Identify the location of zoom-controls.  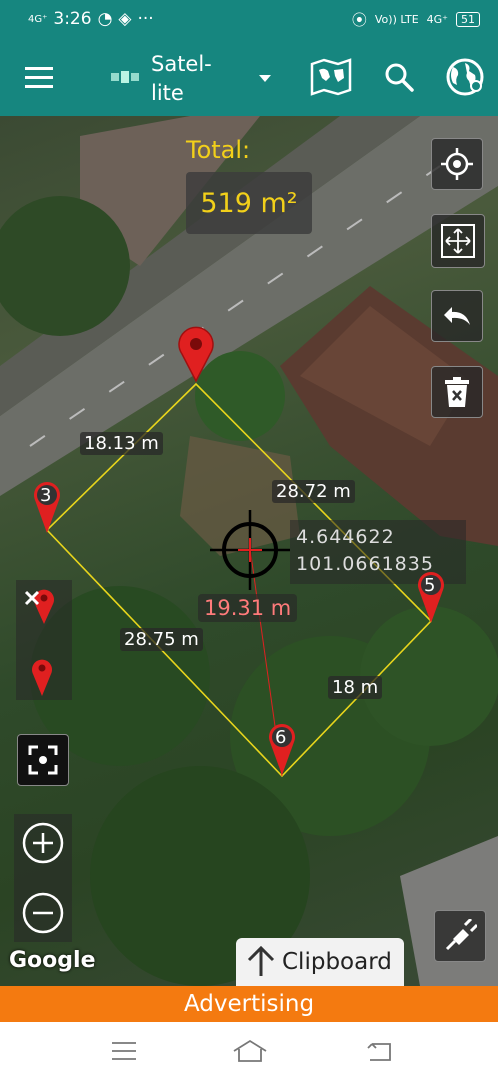
(43, 878).